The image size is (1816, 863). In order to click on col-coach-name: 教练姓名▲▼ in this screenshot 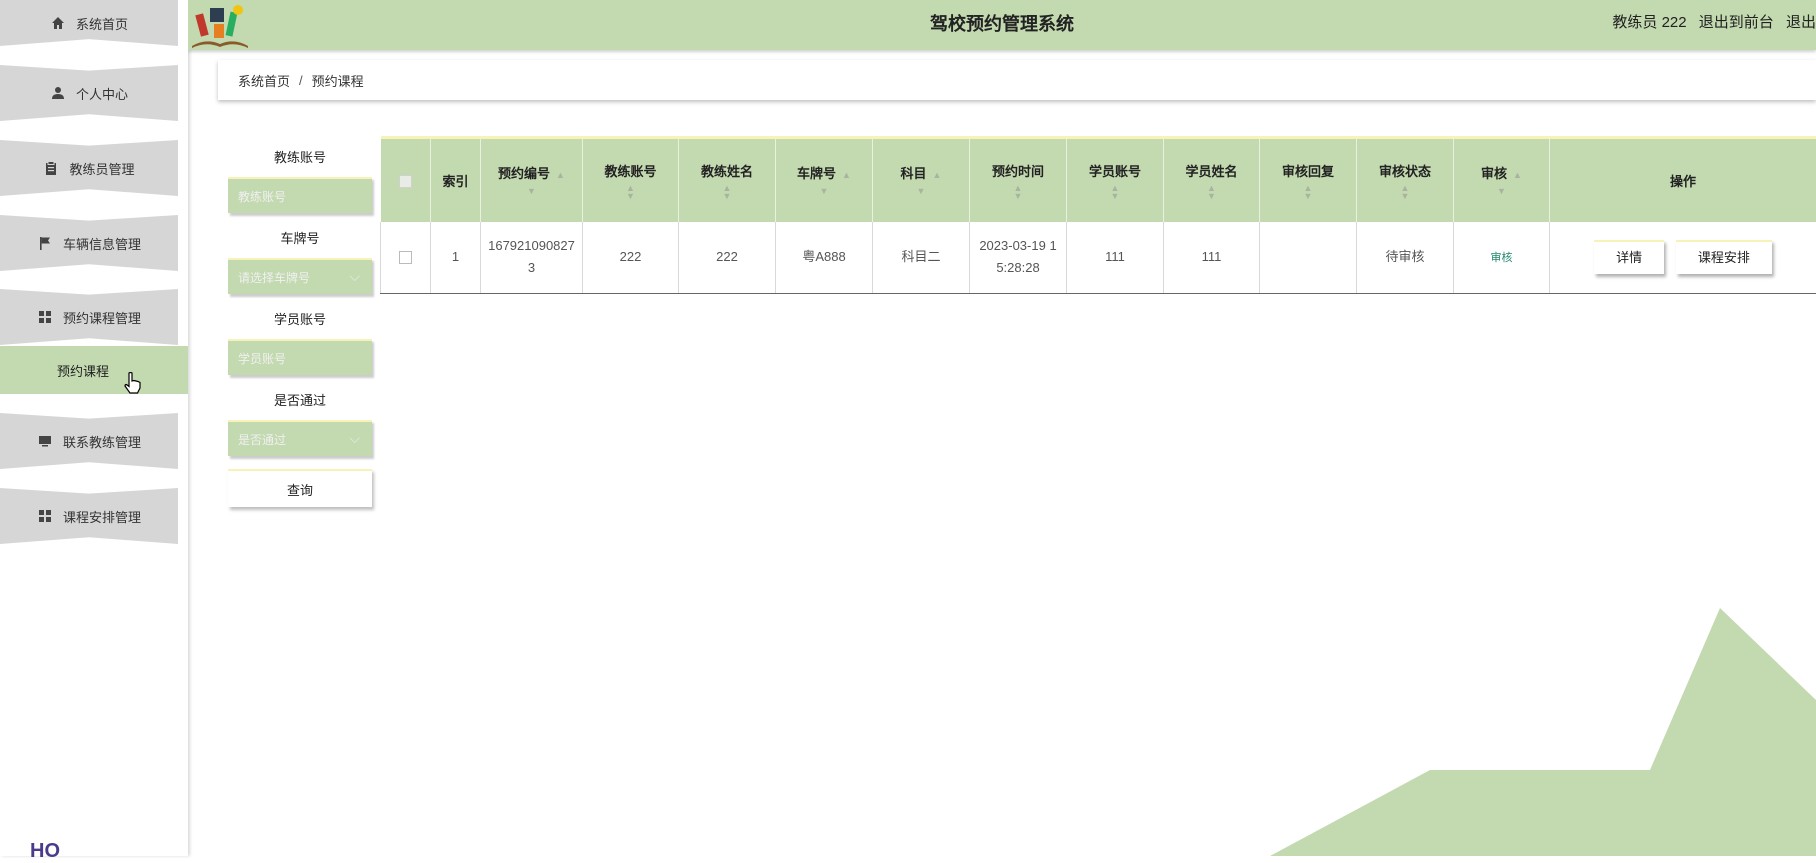, I will do `click(727, 180)`.